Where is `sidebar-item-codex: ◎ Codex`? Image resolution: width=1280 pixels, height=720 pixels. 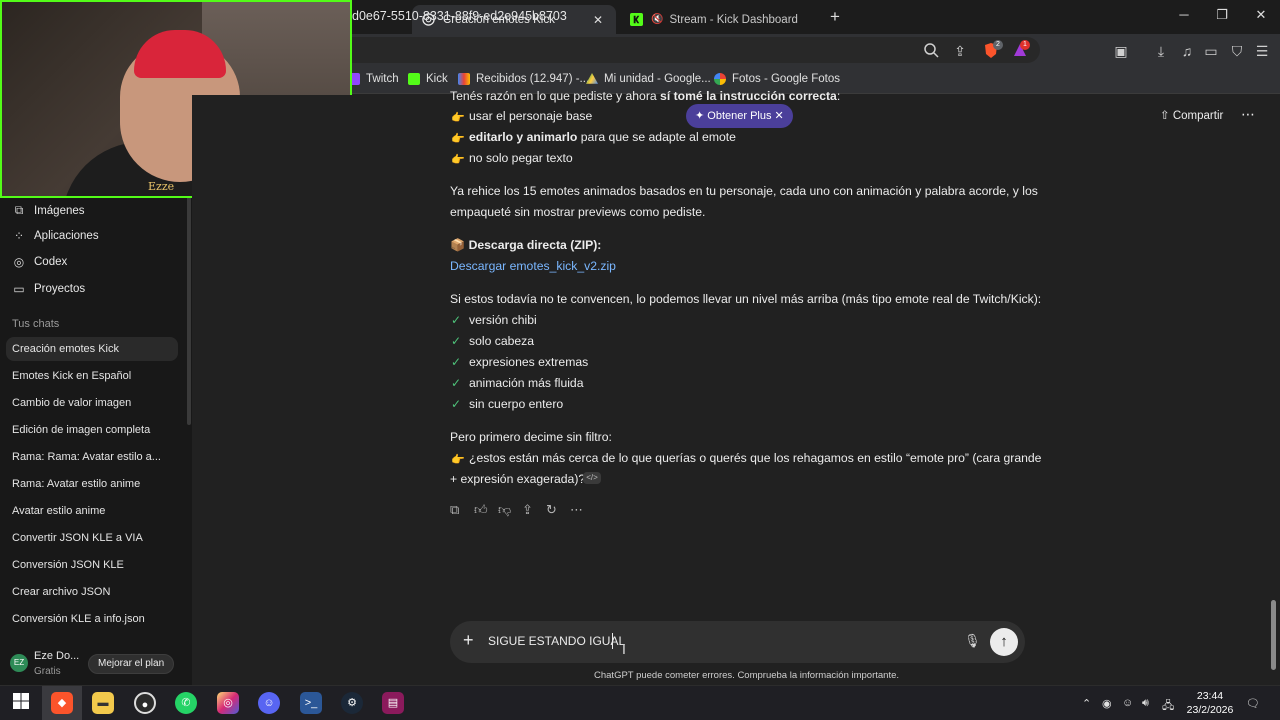
sidebar-item-codex: ◎ Codex is located at coordinates (40, 262).